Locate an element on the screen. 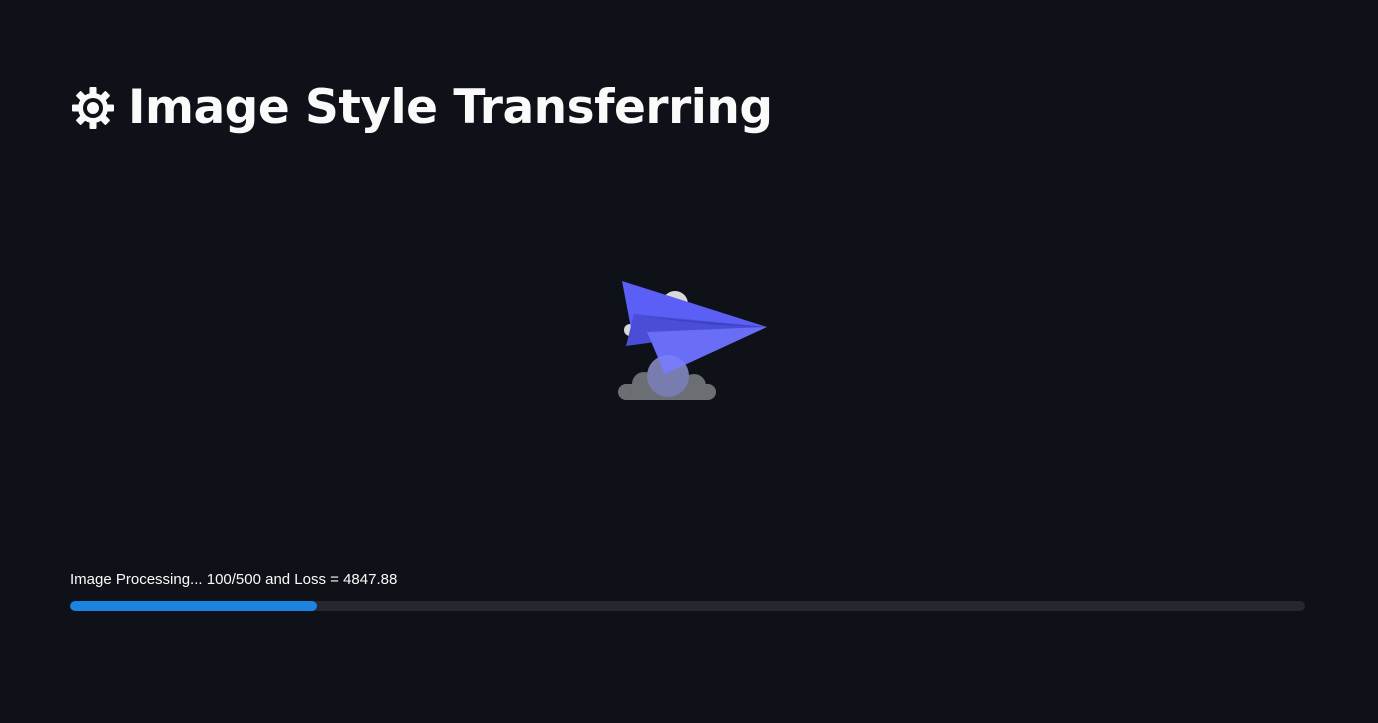 The image size is (1378, 723). progress-bar is located at coordinates (687, 606).